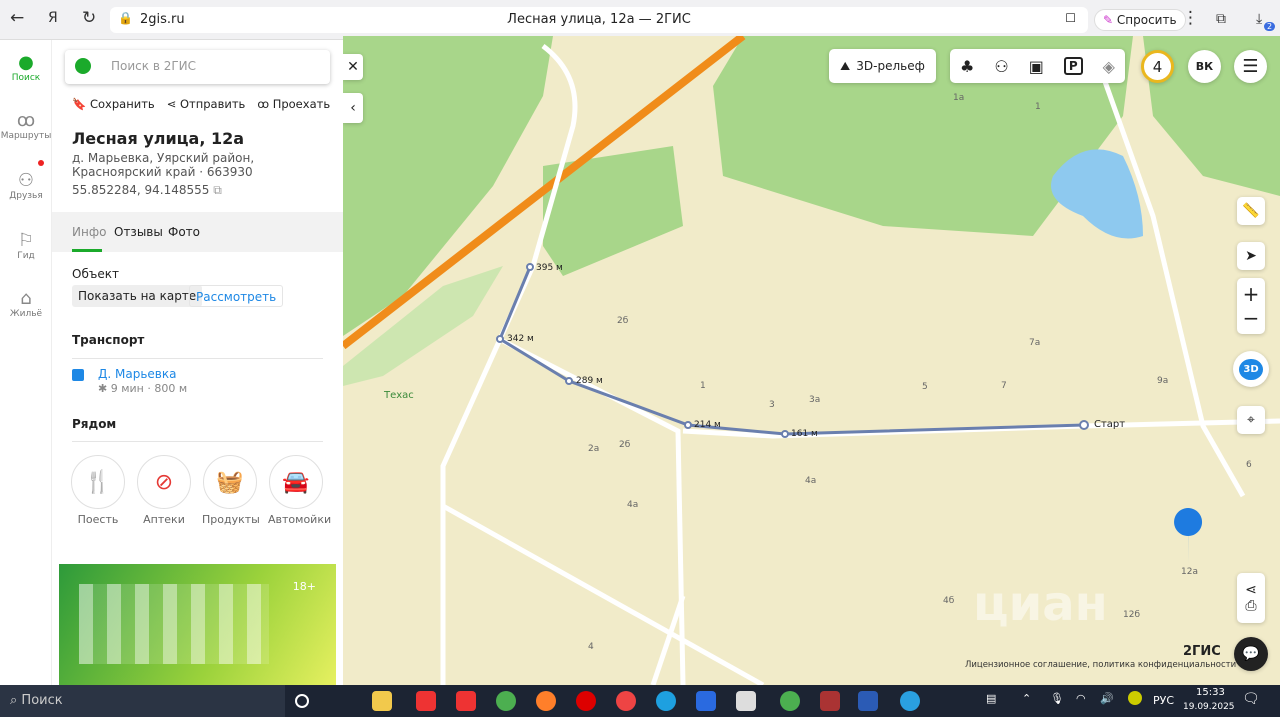  What do you see at coordinates (1189, 572) in the screenshot?
I see `house-number: 12а` at bounding box center [1189, 572].